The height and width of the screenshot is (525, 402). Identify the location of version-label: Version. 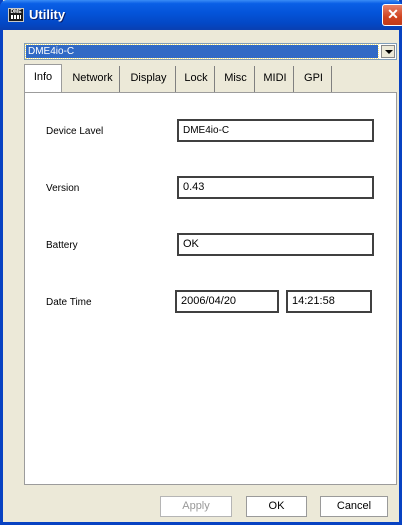
(63, 188).